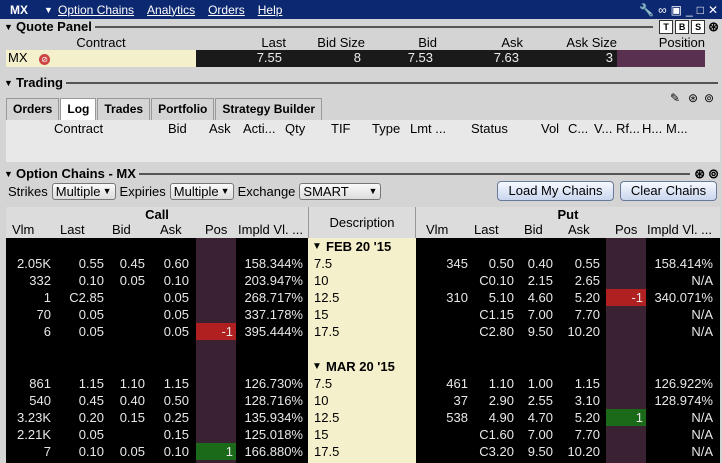  What do you see at coordinates (273, 400) in the screenshot?
I see `cell-civ: 128.716%` at bounding box center [273, 400].